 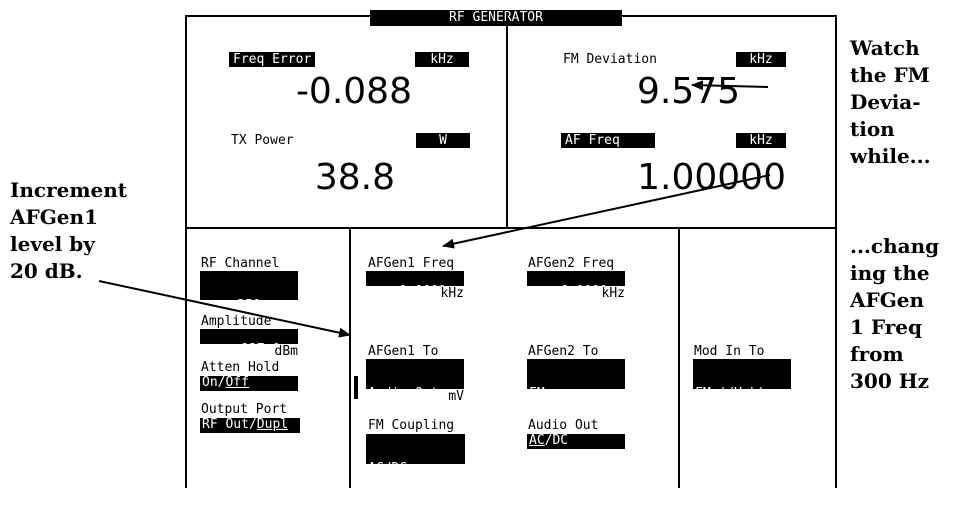 What do you see at coordinates (415, 285) in the screenshot?
I see `afgen1-freq-field: 1.0000` at bounding box center [415, 285].